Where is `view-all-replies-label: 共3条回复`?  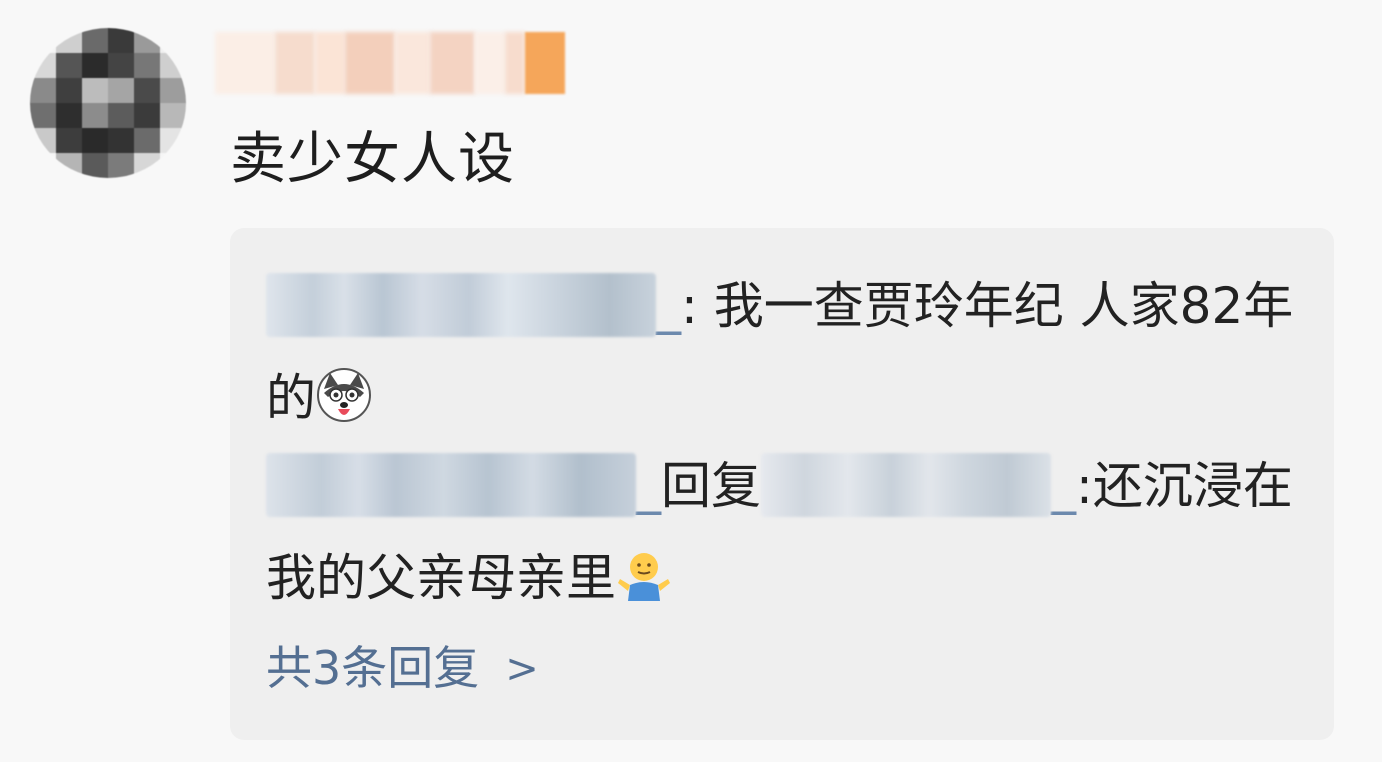 view-all-replies-label: 共3条回复 is located at coordinates (372, 668).